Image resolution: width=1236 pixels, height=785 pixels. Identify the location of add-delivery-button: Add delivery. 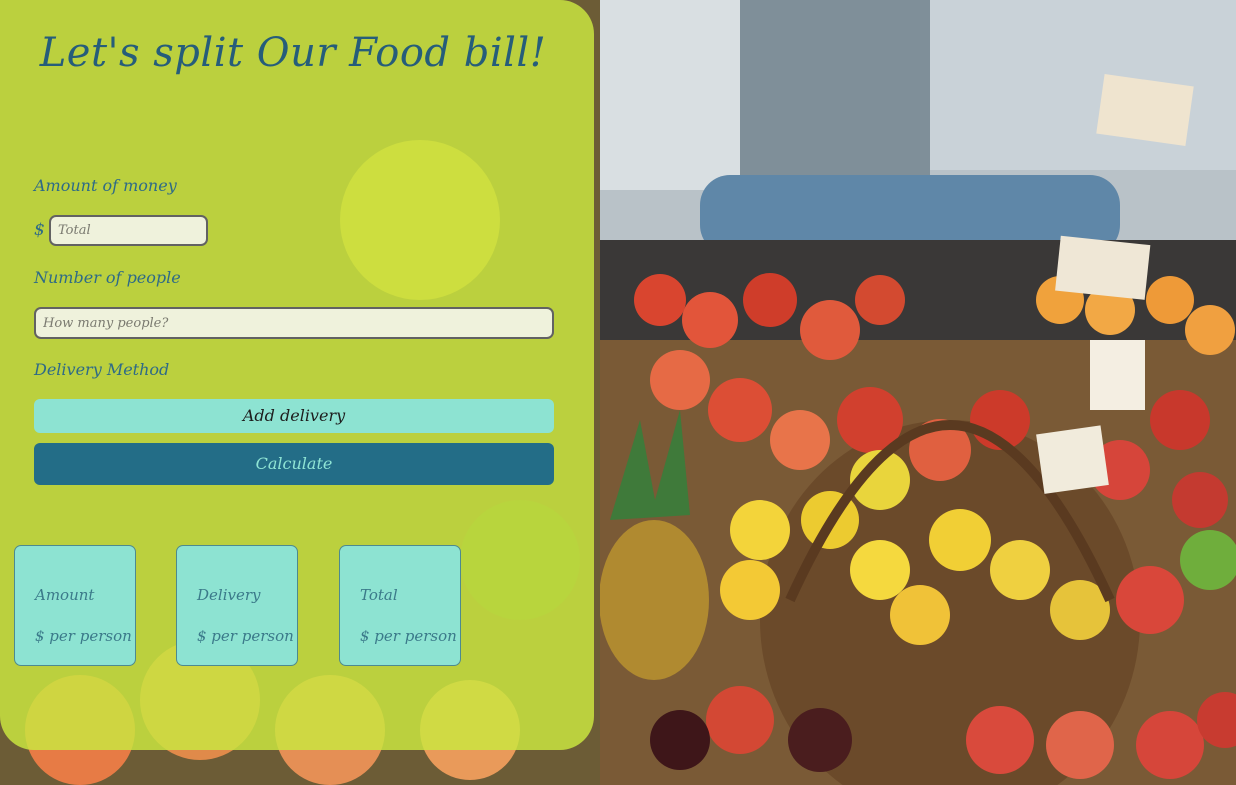
(294, 416).